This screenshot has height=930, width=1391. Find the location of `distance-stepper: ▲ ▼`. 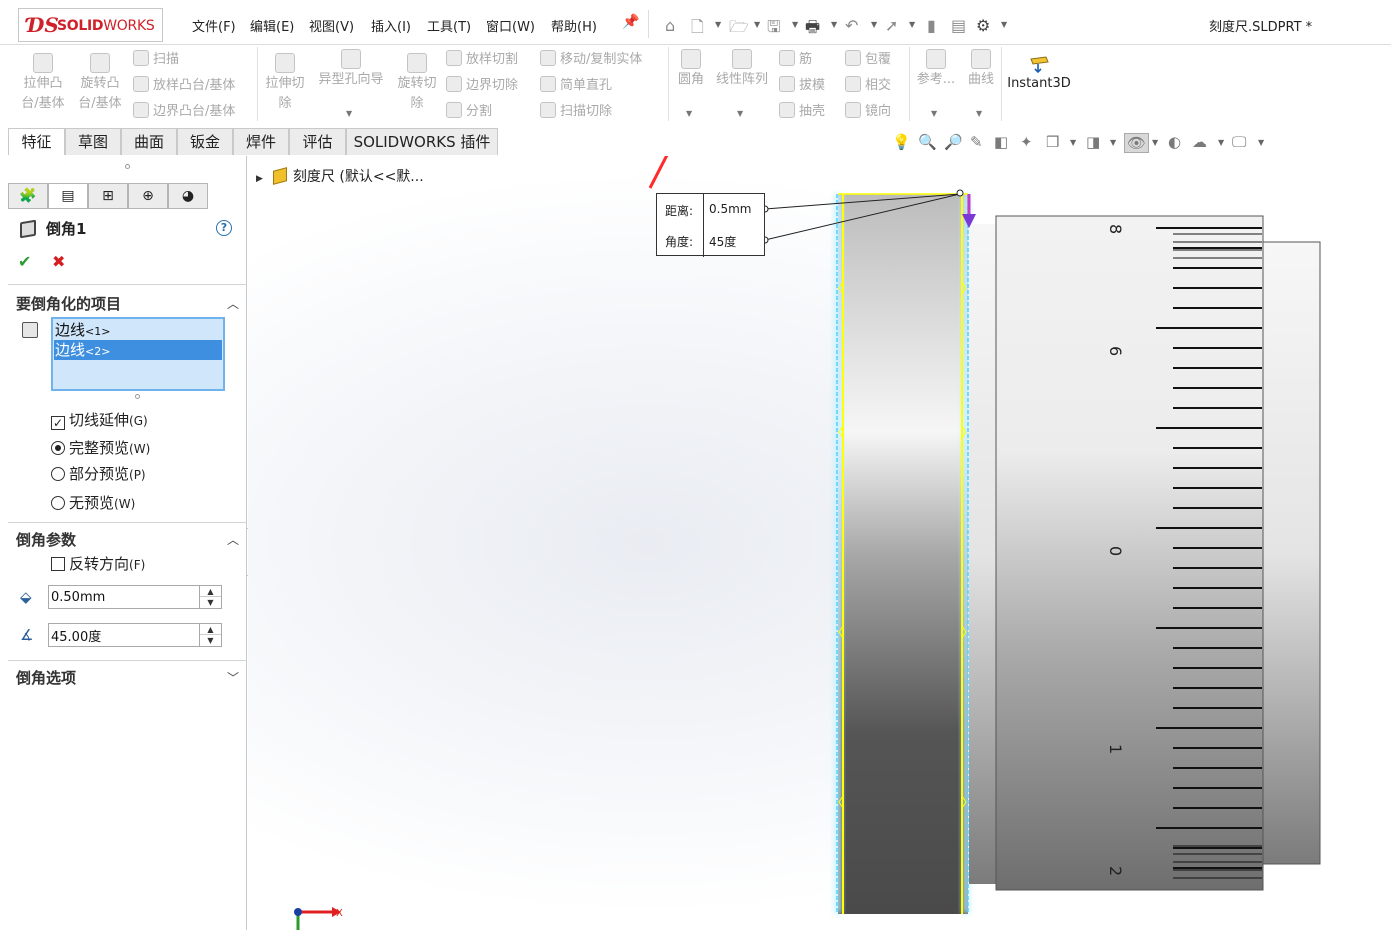

distance-stepper: ▲ ▼ is located at coordinates (135, 597).